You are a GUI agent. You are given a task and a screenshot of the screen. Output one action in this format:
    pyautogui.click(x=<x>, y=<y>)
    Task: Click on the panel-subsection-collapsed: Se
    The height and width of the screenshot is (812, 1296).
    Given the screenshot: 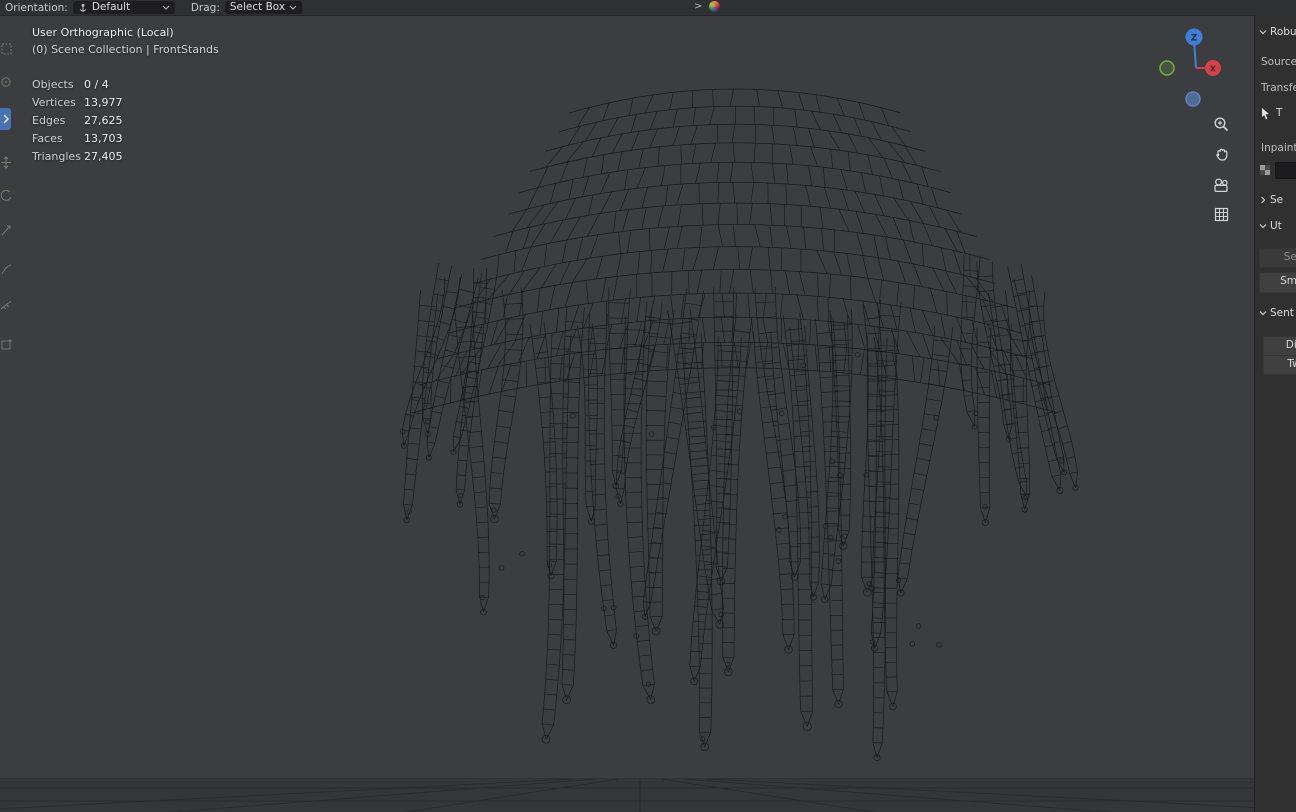 What is the action you would take?
    pyautogui.click(x=1271, y=200)
    